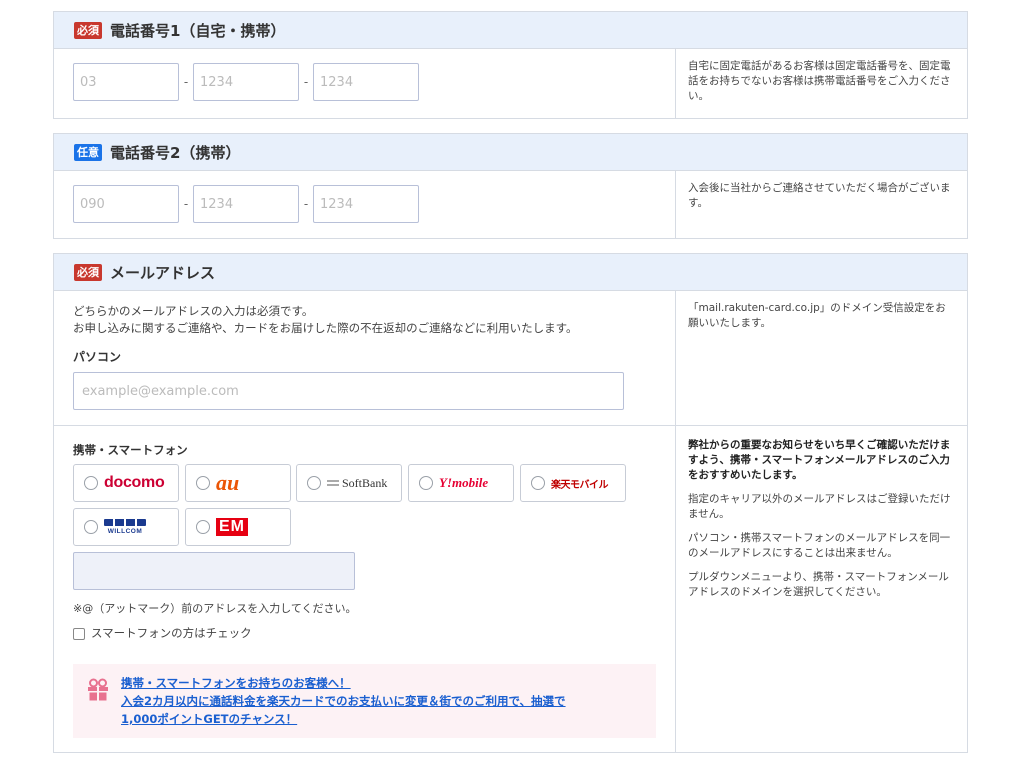 Image resolution: width=1024 pixels, height=761 pixels. Describe the element at coordinates (510, 272) in the screenshot. I see `email-header: 必須 メールアドレス` at that location.